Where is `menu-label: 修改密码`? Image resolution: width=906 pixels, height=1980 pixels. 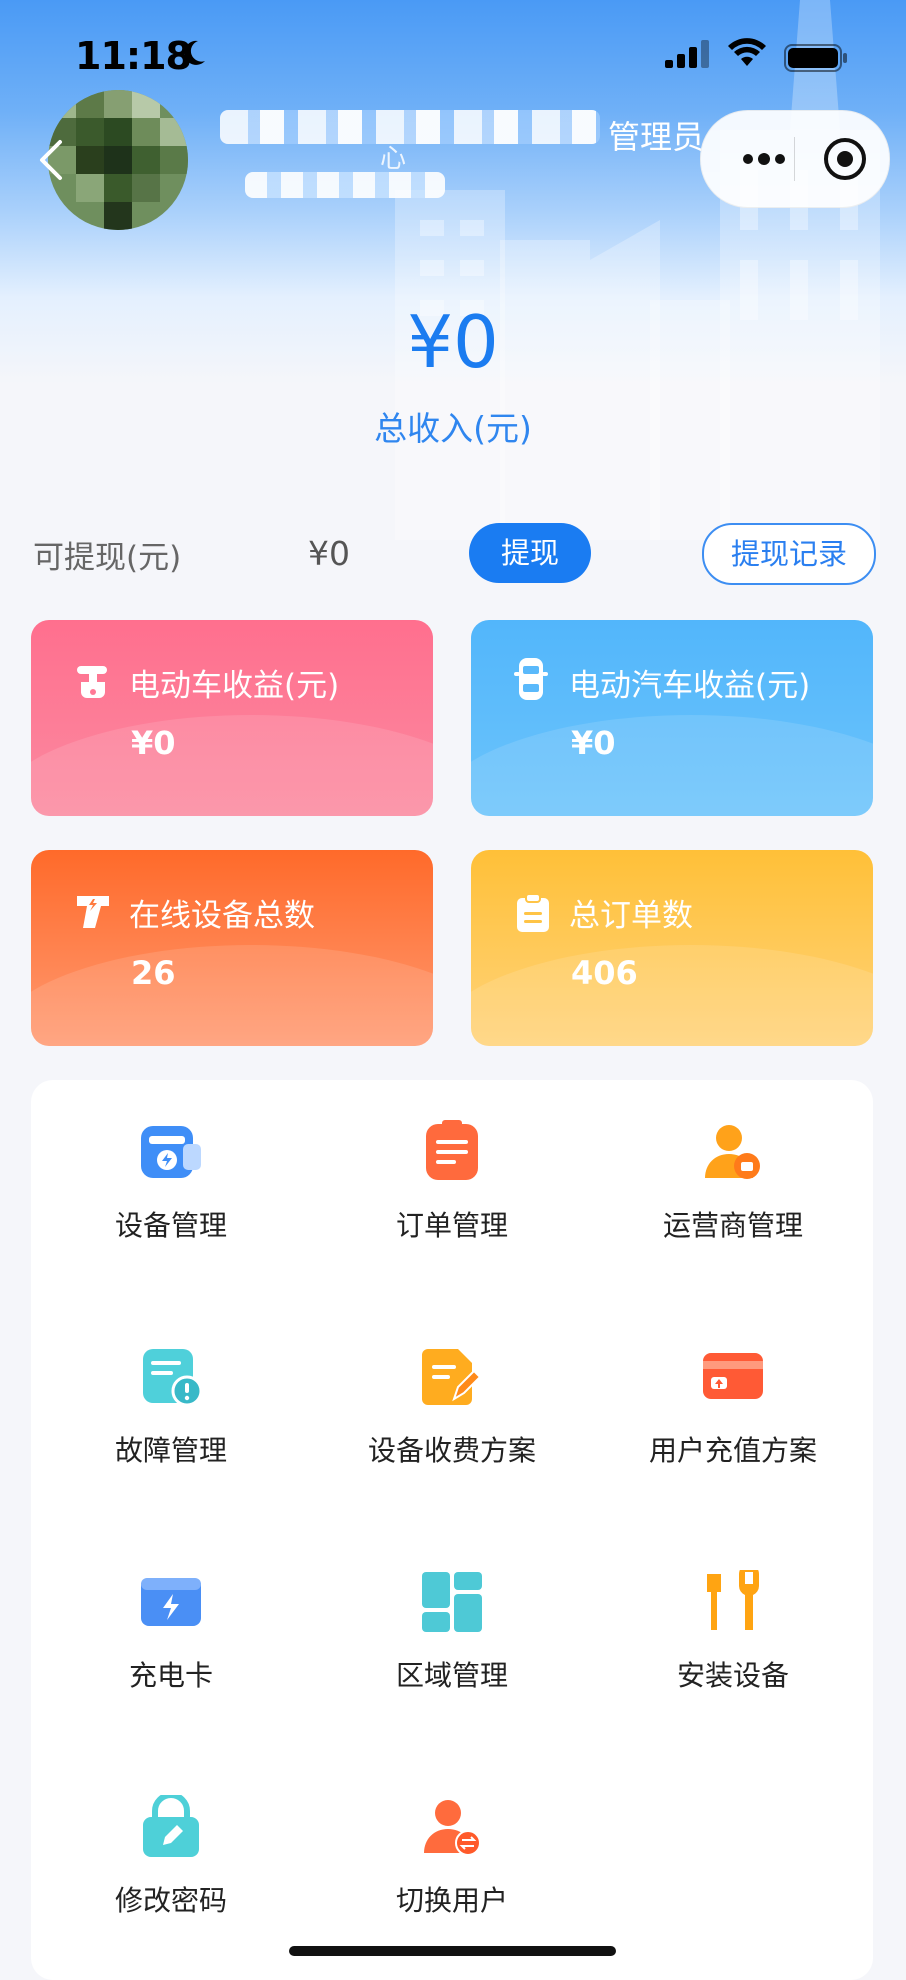
menu-label: 修改密码 is located at coordinates (170, 1900).